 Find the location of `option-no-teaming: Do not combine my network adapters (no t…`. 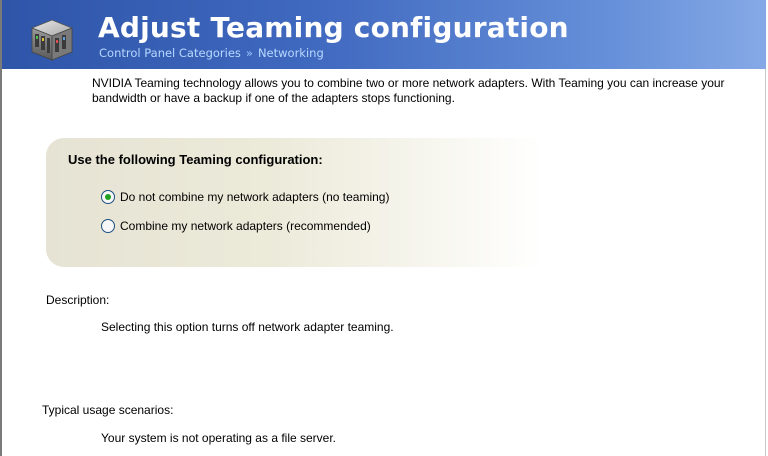

option-no-teaming: Do not combine my network adapters (no t… is located at coordinates (245, 197).